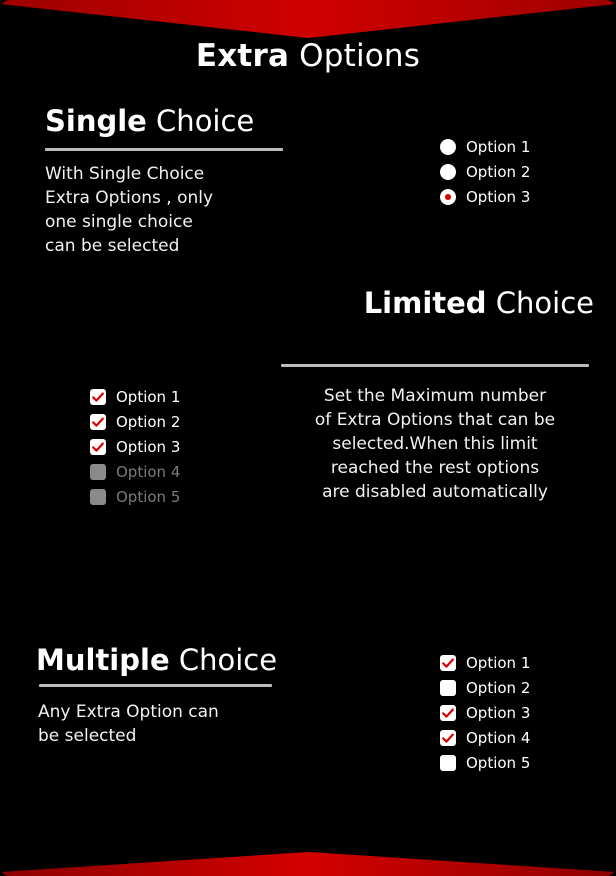 This screenshot has height=876, width=616. Describe the element at coordinates (128, 712) in the screenshot. I see `desc-line: Any Extra Option can` at that location.